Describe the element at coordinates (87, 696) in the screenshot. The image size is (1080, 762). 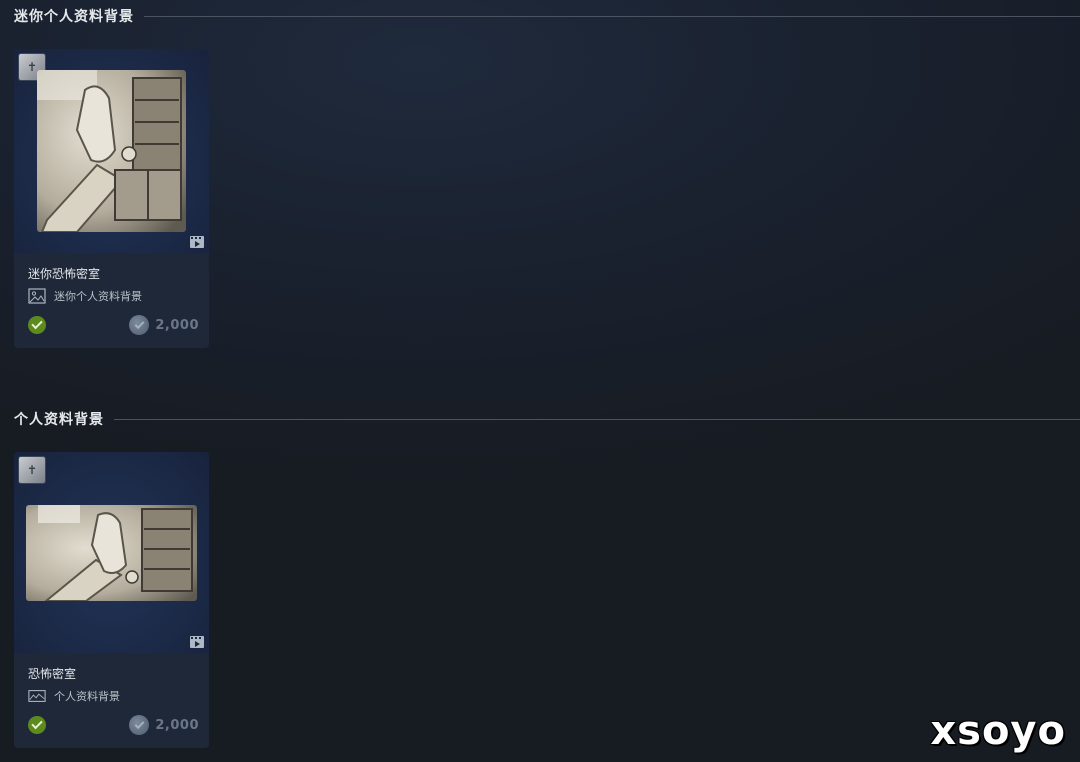
I see `item-type-label: 个人资料背景` at that location.